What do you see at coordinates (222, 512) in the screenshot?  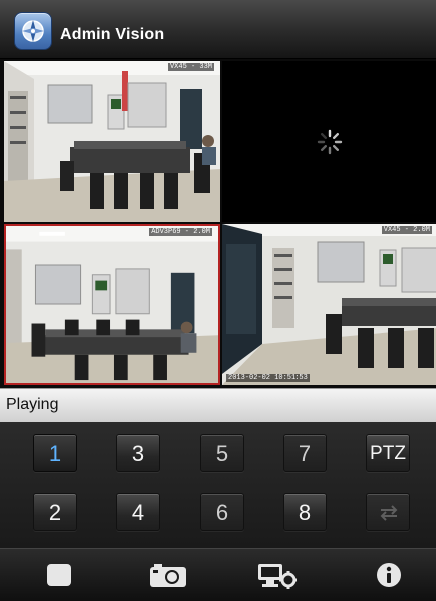 I see `channel-button-6: 6` at bounding box center [222, 512].